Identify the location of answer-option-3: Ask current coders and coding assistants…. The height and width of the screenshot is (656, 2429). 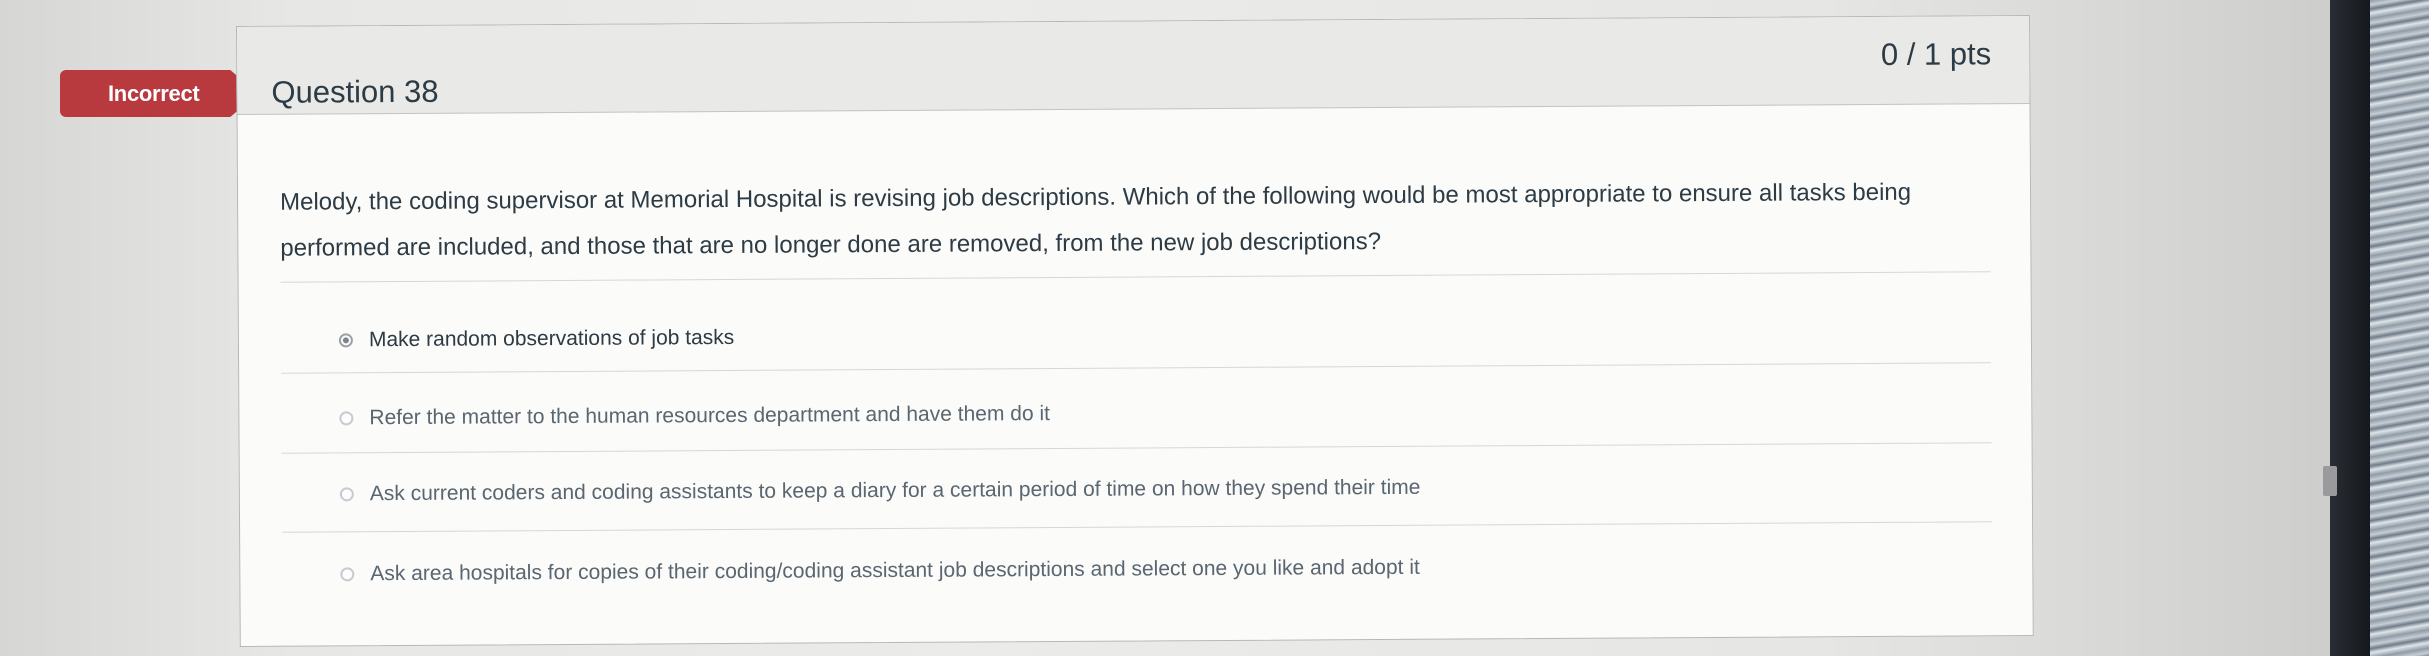
(880, 491).